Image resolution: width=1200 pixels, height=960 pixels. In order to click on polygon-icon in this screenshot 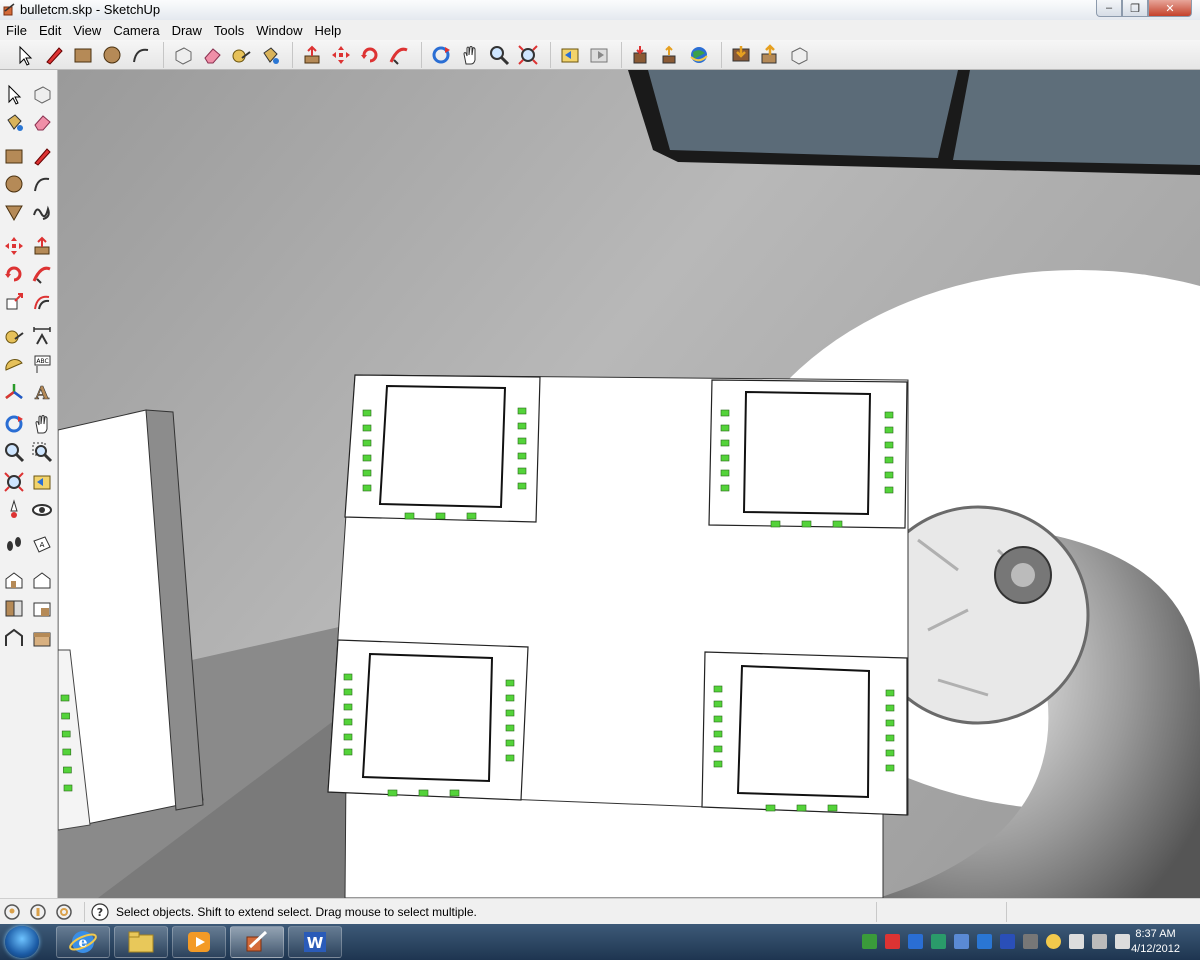, I will do `click(14, 212)`.